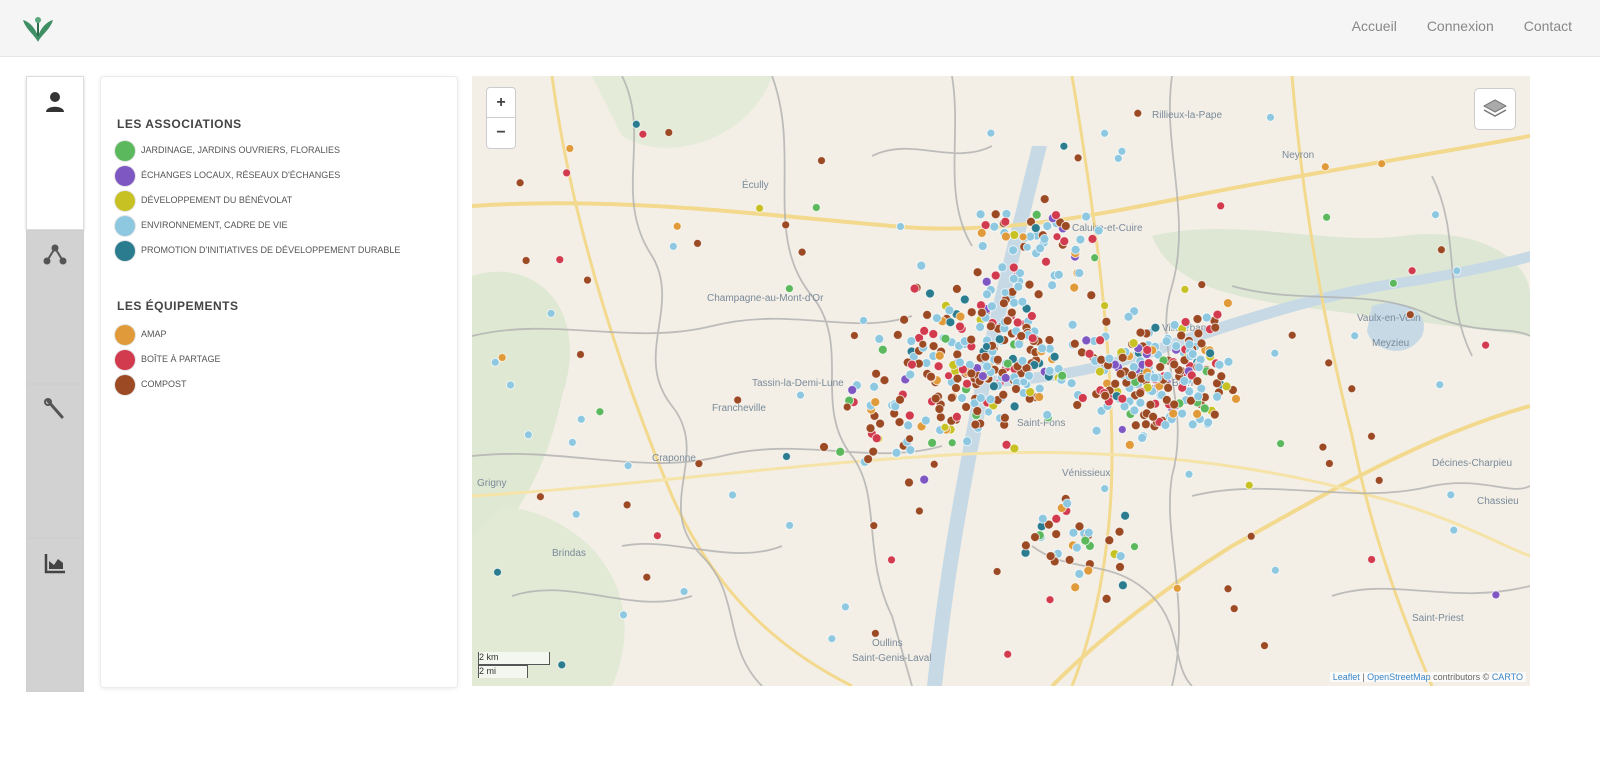  What do you see at coordinates (1346, 677) in the screenshot?
I see `leaflet-link: Leaflet` at bounding box center [1346, 677].